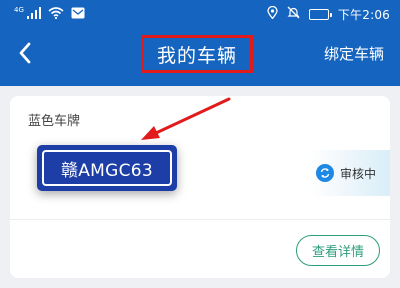  What do you see at coordinates (354, 53) in the screenshot?
I see `bind-vehicle-button: 绑定车辆` at bounding box center [354, 53].